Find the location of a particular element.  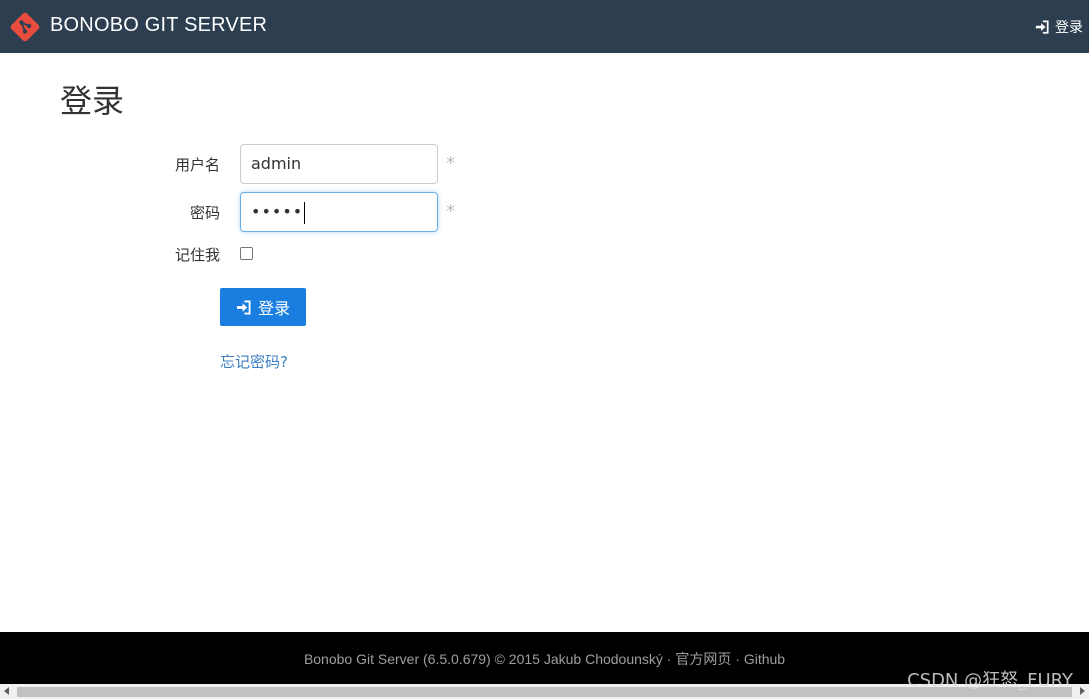

footer-official-site-link: 官方网页 is located at coordinates (703, 659).